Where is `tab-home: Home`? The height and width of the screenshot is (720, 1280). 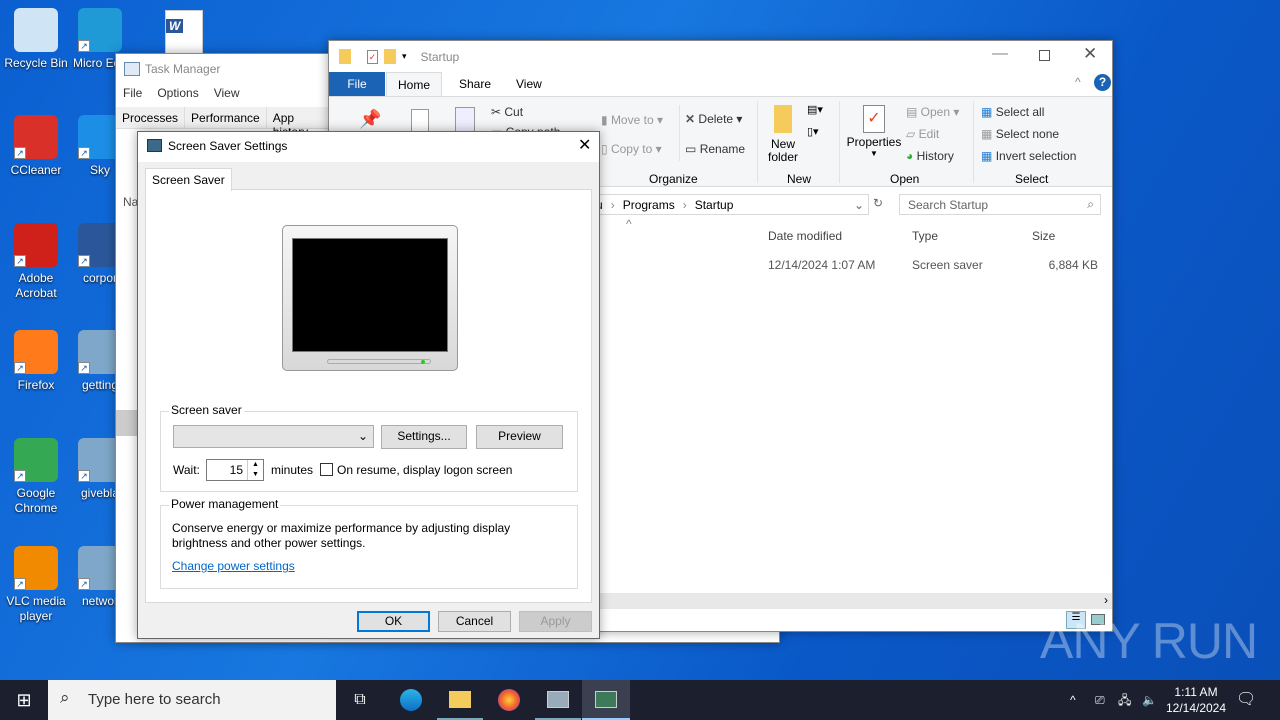 tab-home: Home is located at coordinates (414, 84).